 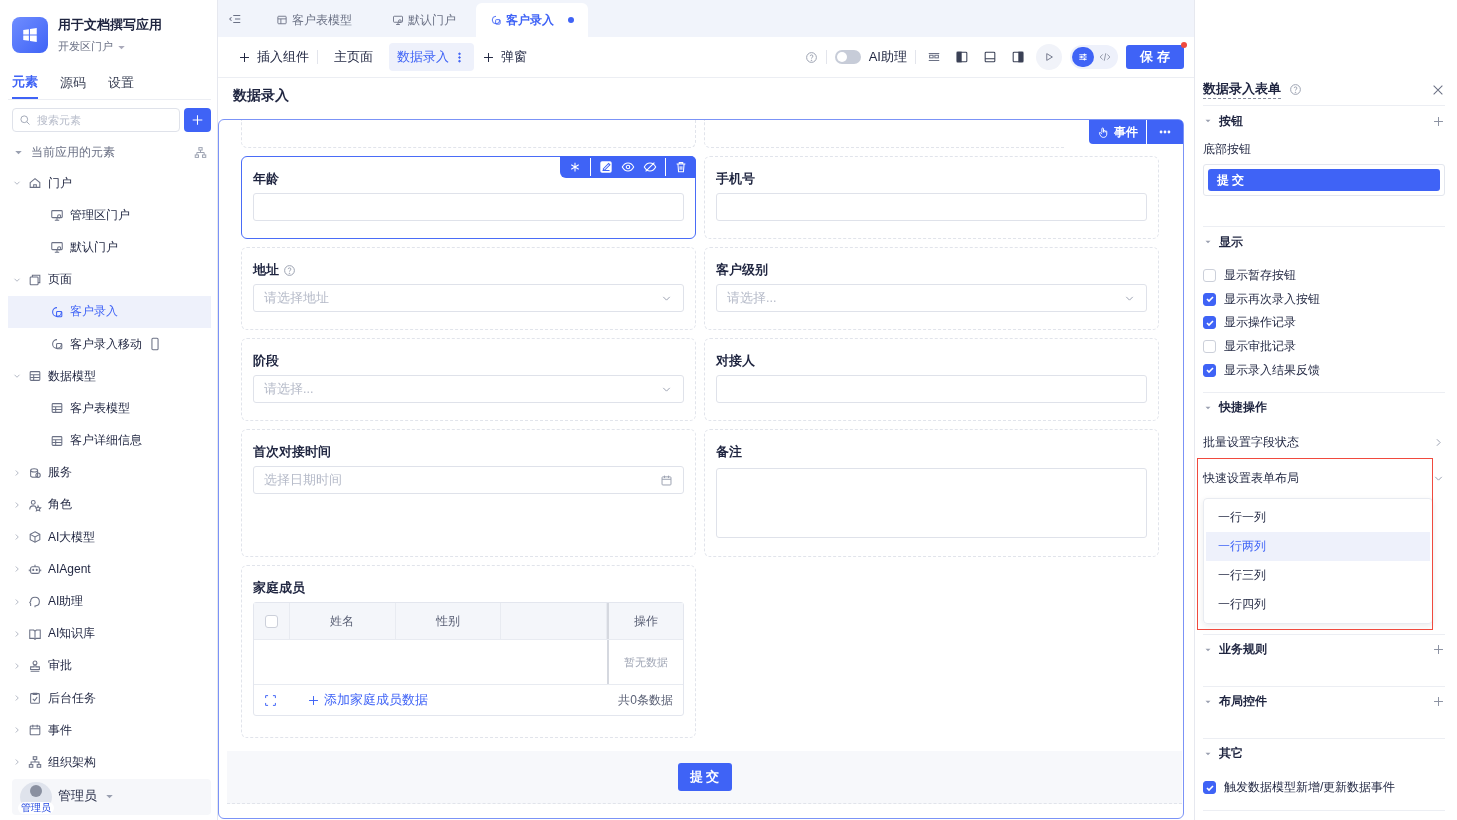 I want to click on field-label: 客户级别, so click(x=742, y=270).